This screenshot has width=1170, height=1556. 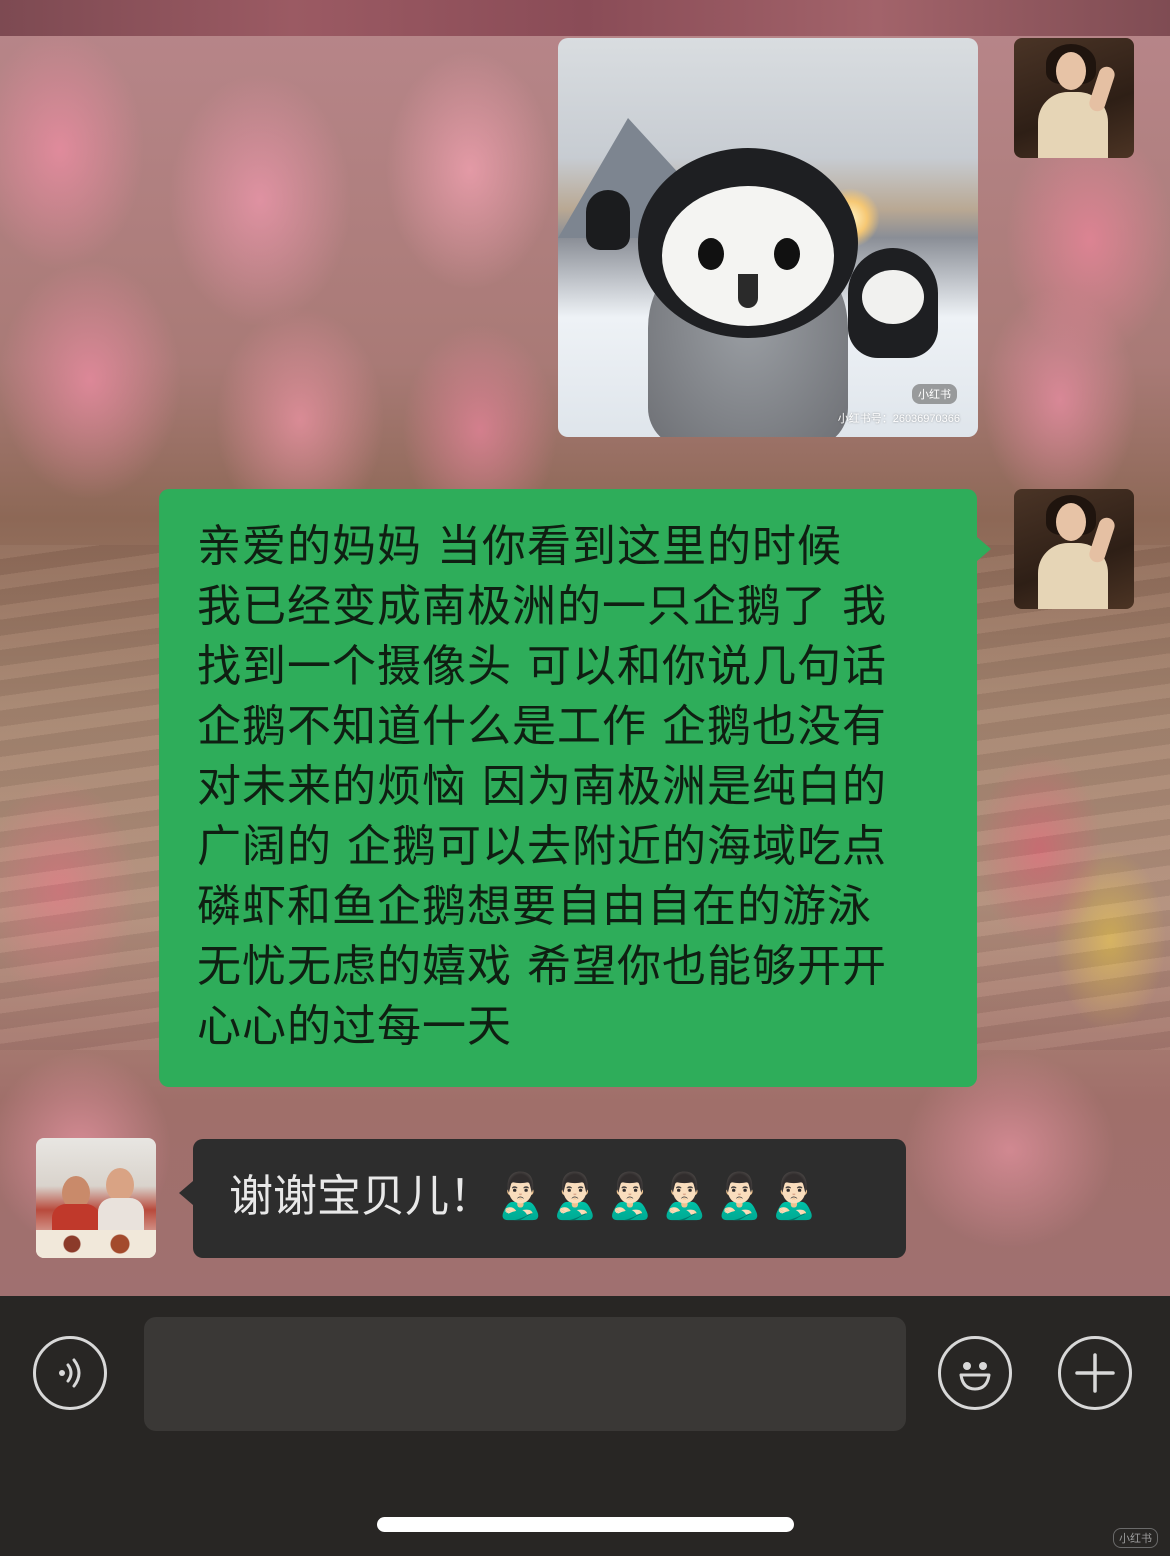 I want to click on penguin-beak, so click(x=748, y=291).